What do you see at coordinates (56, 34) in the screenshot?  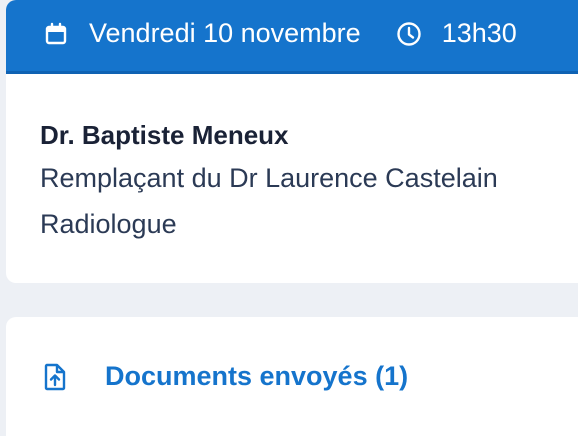 I see `calendar-icon` at bounding box center [56, 34].